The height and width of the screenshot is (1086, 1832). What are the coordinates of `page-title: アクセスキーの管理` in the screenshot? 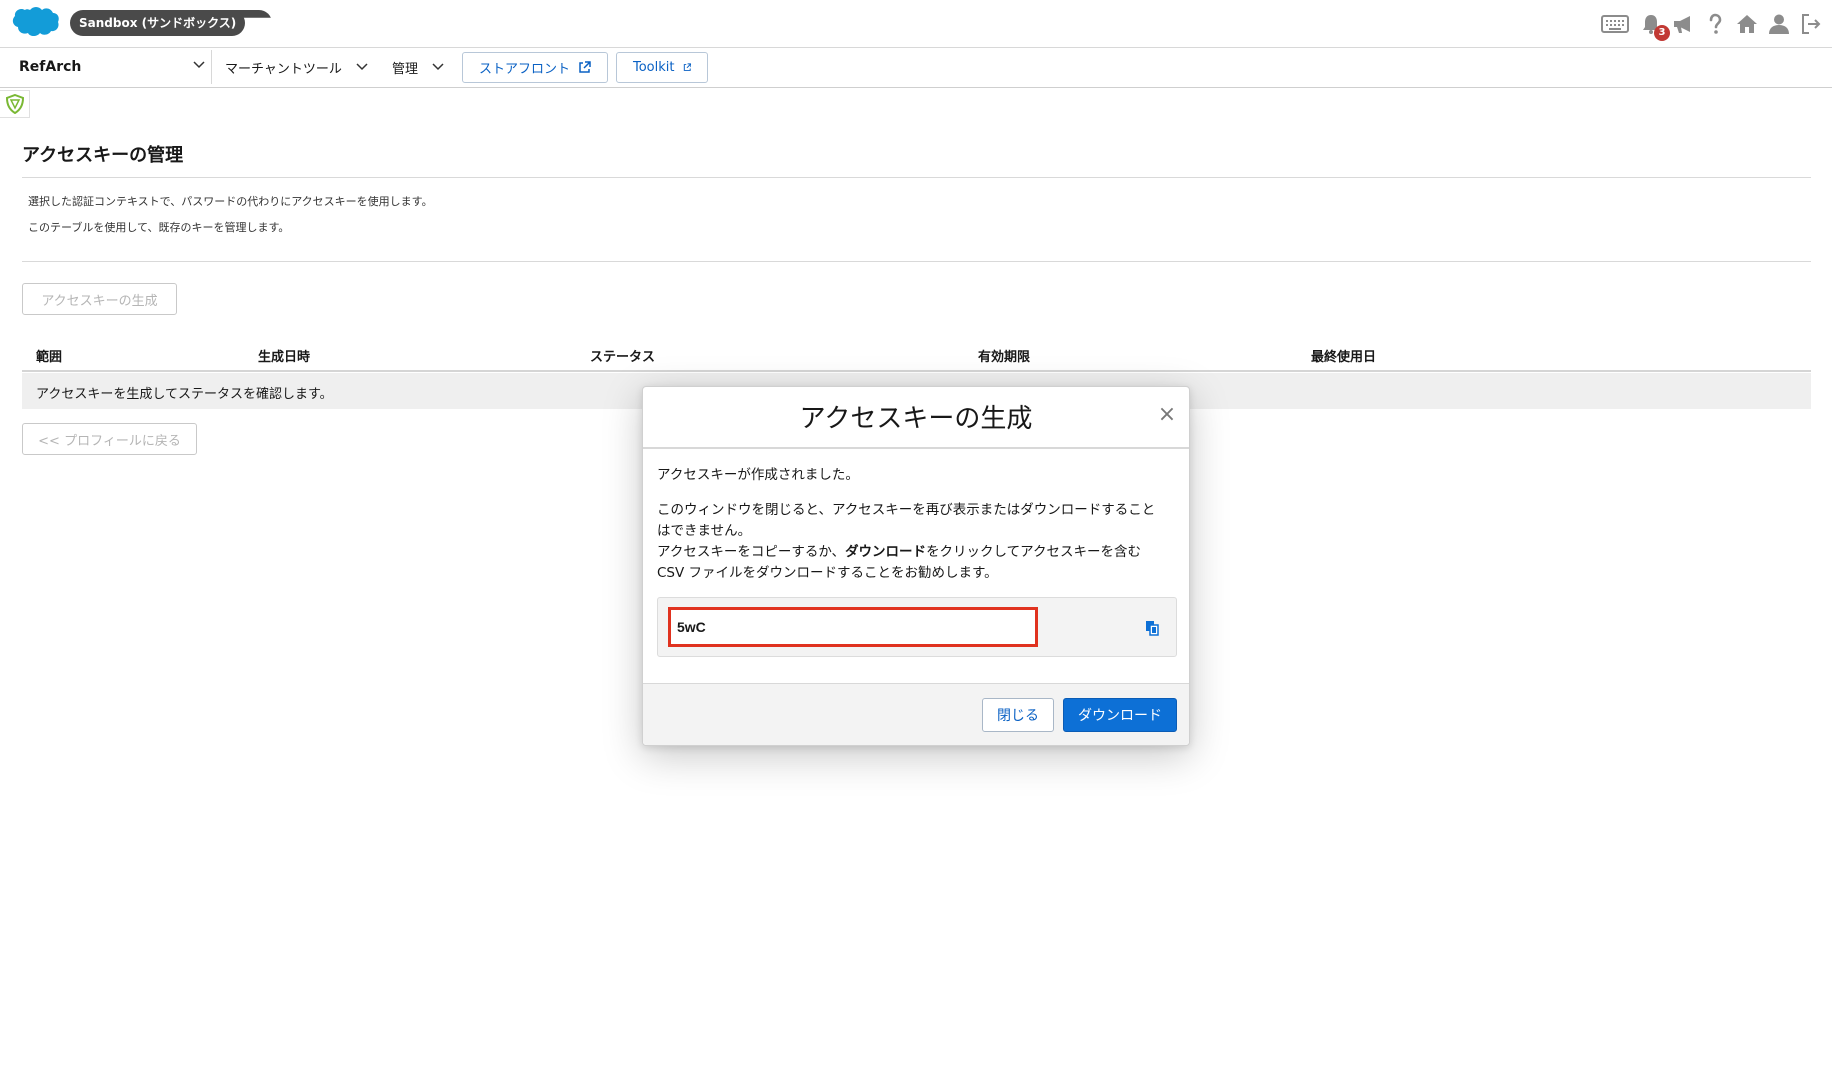 It's located at (103, 155).